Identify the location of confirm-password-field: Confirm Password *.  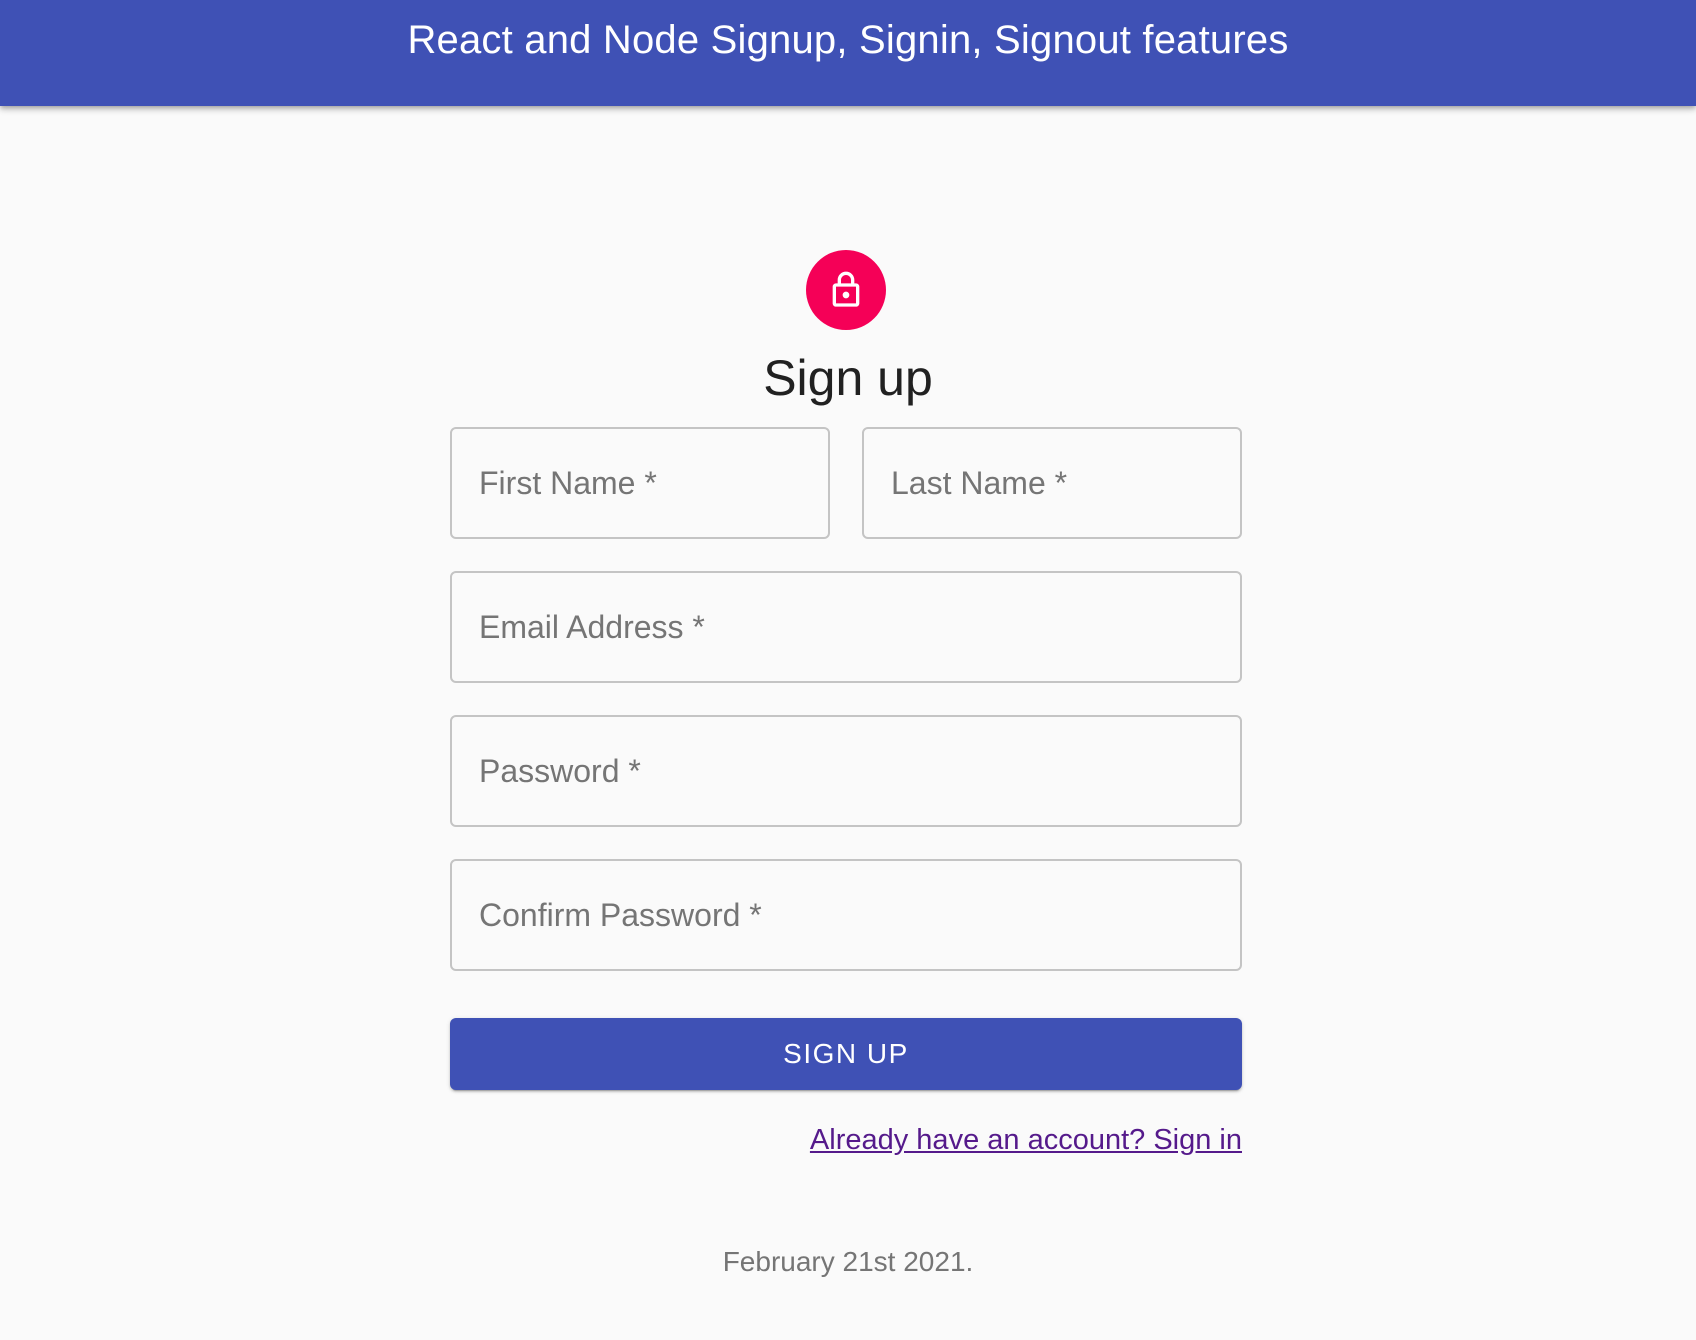
(846, 915).